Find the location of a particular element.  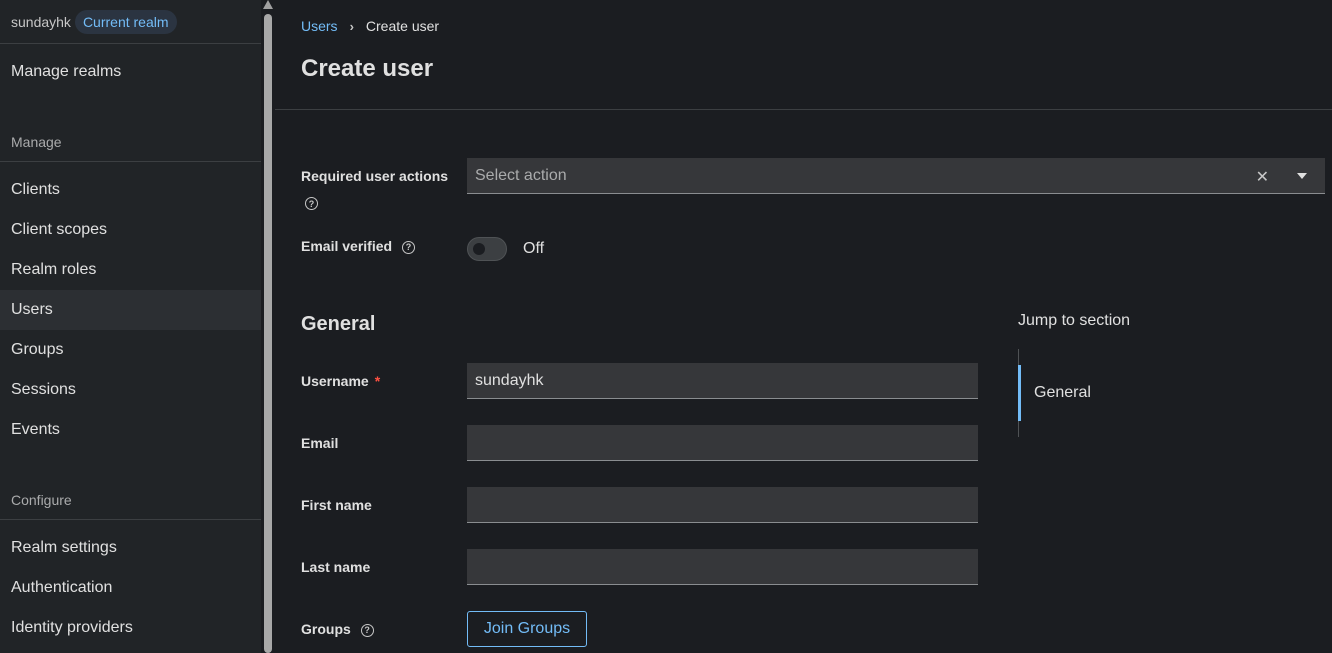

required-asterisk: * is located at coordinates (377, 381).